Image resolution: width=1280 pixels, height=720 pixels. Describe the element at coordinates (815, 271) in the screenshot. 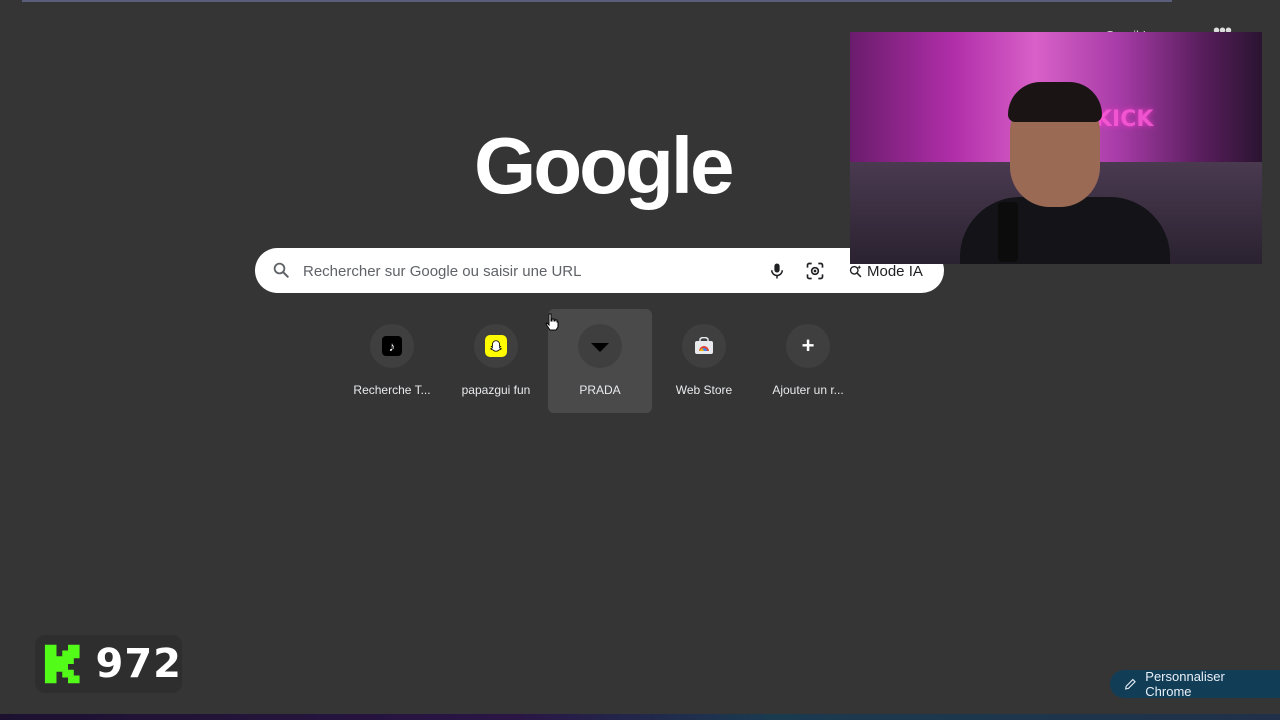

I see `lens-icon` at that location.